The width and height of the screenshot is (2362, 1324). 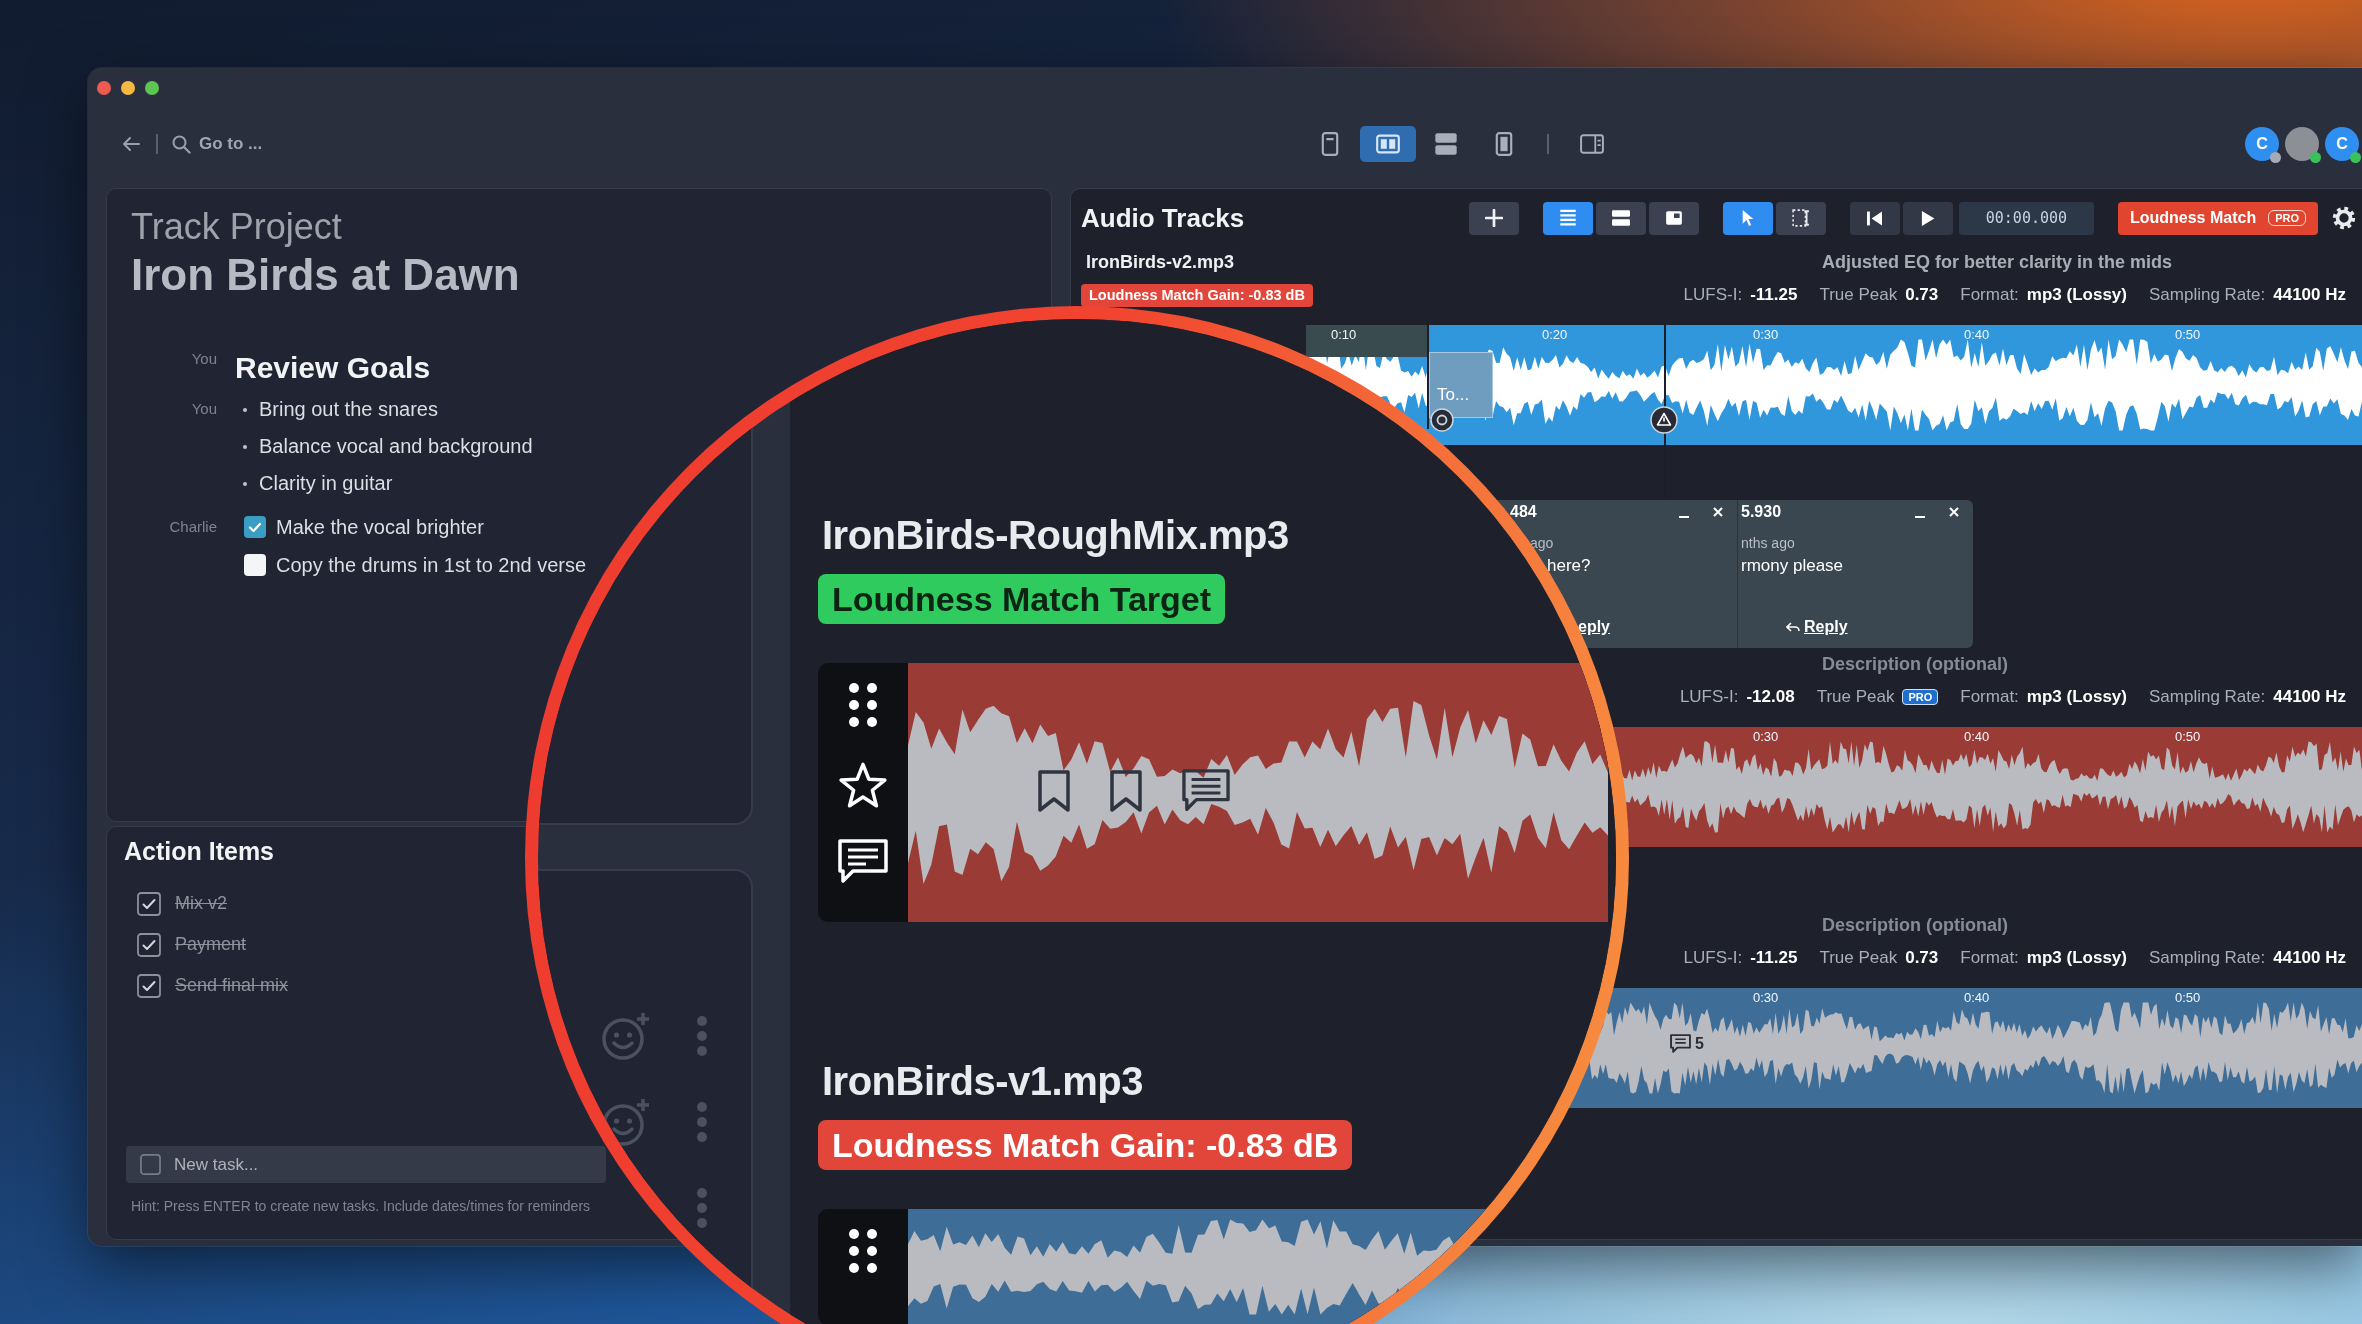 What do you see at coordinates (1713, 295) in the screenshot?
I see `stat-label: LUFS-I:` at bounding box center [1713, 295].